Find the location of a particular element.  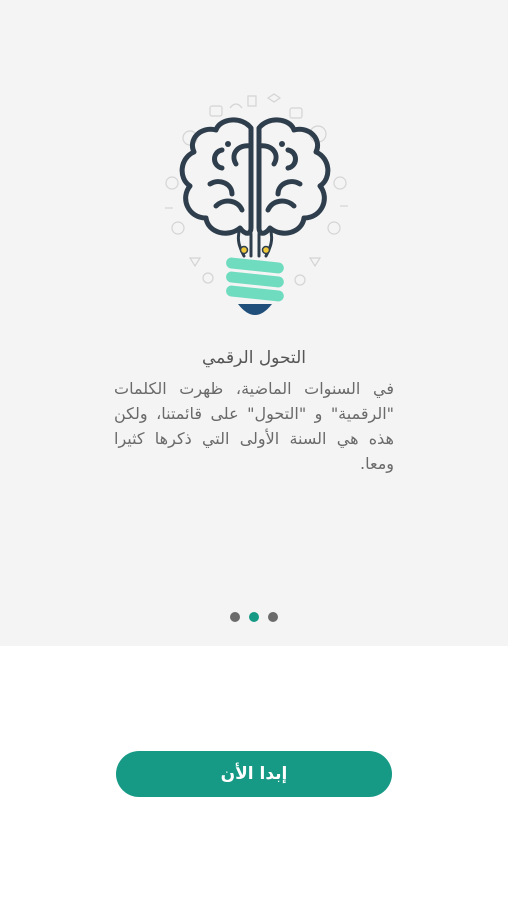

pagination-dots is located at coordinates (254, 618).